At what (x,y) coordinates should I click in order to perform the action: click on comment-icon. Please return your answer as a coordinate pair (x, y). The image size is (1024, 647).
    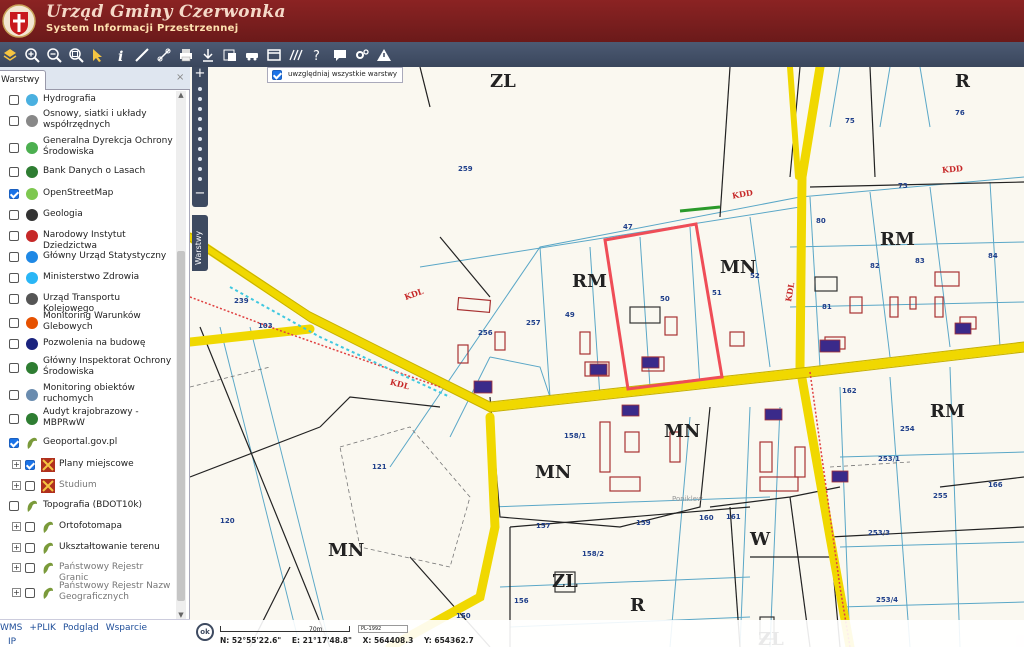
    Looking at the image, I should click on (339, 54).